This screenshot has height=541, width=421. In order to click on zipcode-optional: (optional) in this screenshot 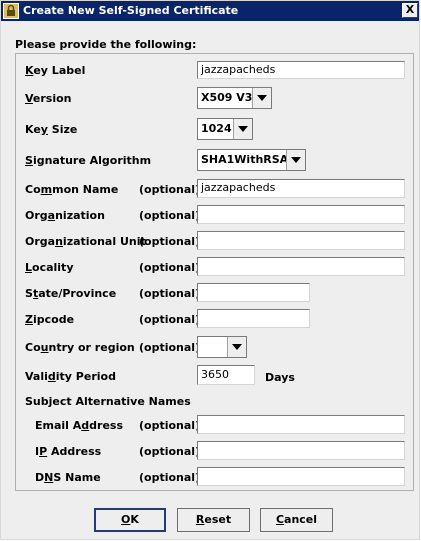, I will do `click(170, 319)`.